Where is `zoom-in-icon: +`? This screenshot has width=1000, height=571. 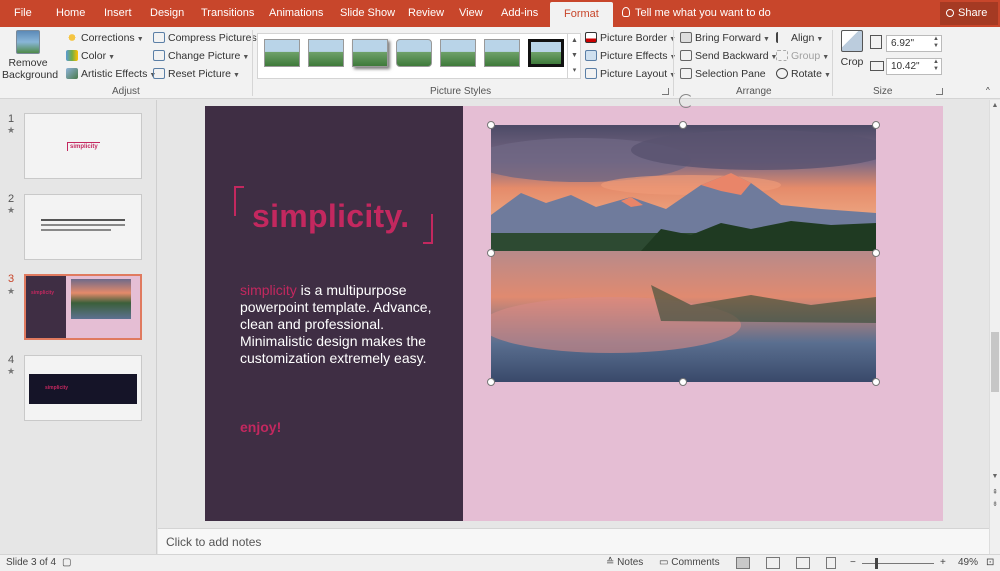 zoom-in-icon: + is located at coordinates (943, 563).